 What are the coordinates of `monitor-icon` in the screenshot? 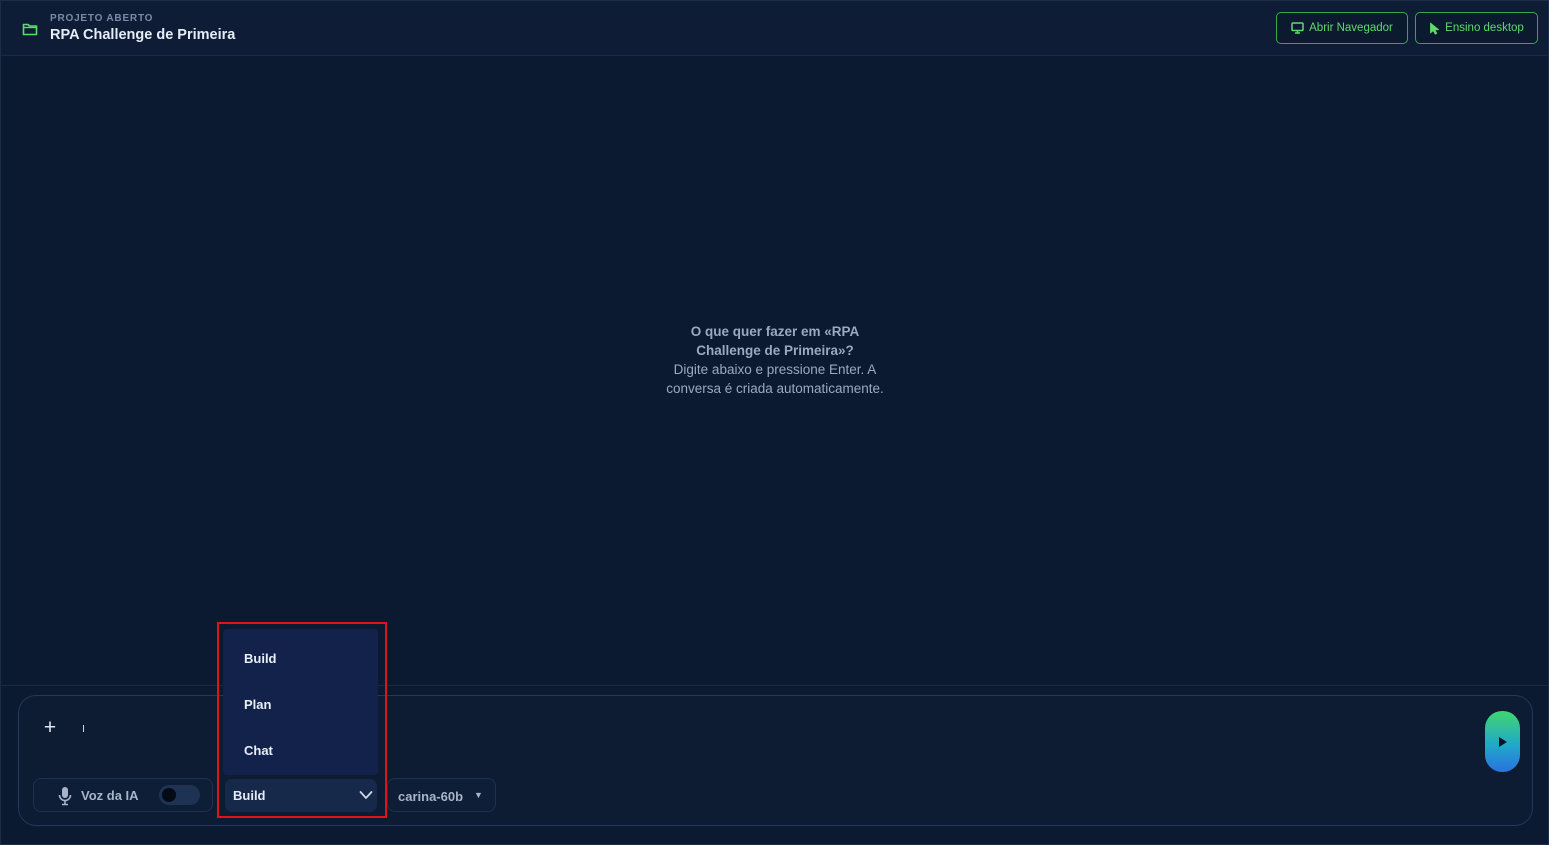 It's located at (1297, 28).